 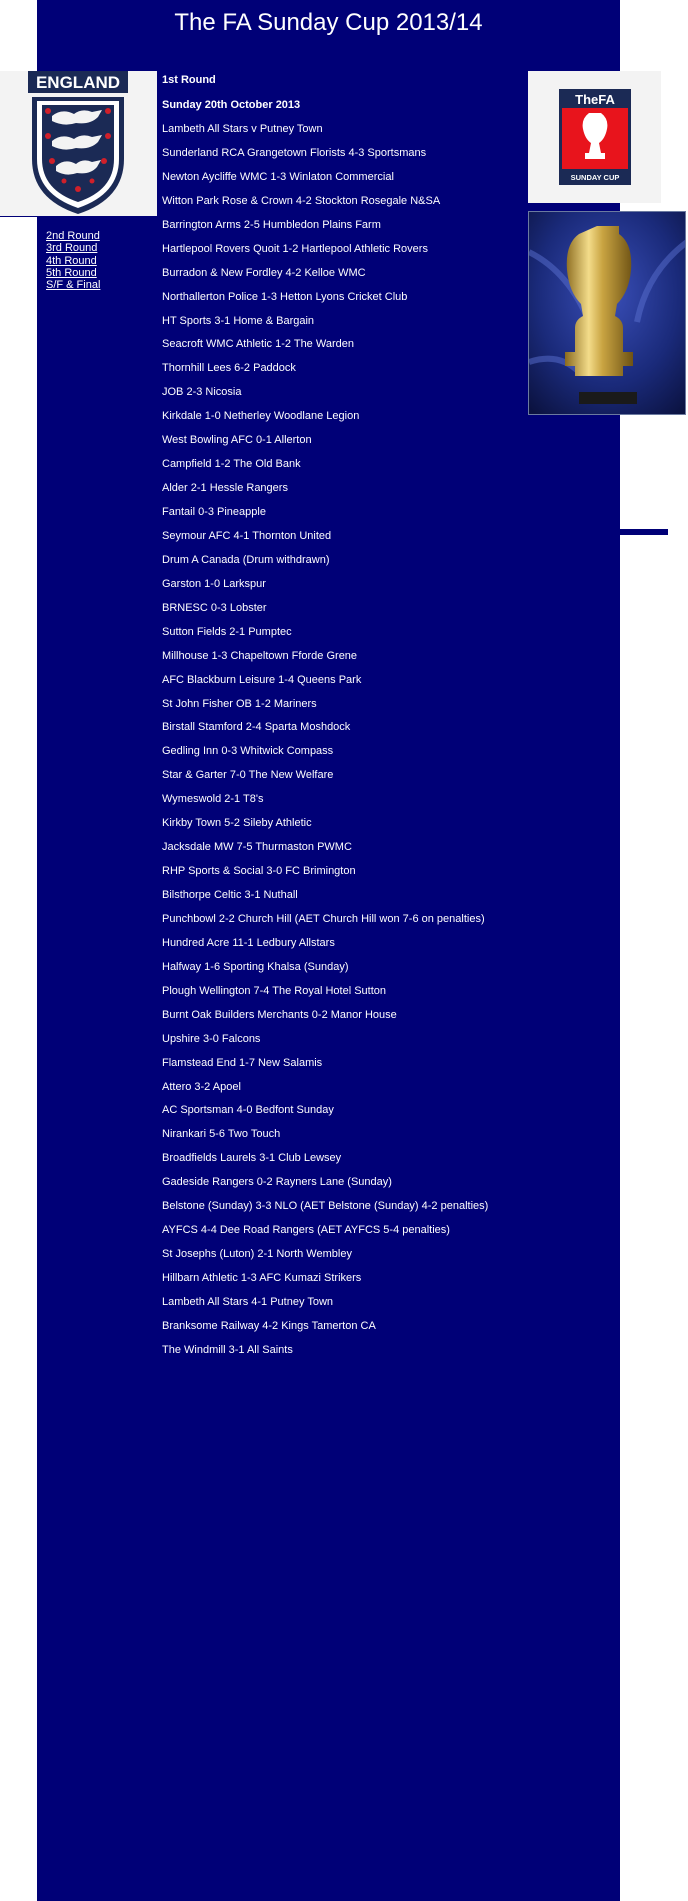 I want to click on fa-wordmark: TheFA, so click(x=595, y=99).